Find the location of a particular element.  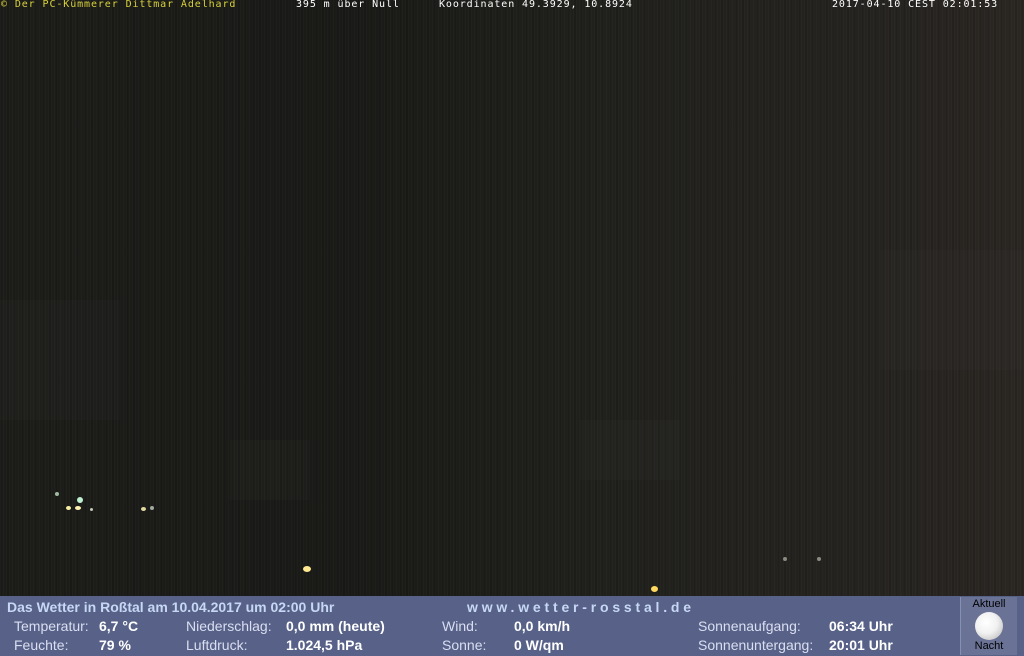

moon-icon is located at coordinates (989, 626).